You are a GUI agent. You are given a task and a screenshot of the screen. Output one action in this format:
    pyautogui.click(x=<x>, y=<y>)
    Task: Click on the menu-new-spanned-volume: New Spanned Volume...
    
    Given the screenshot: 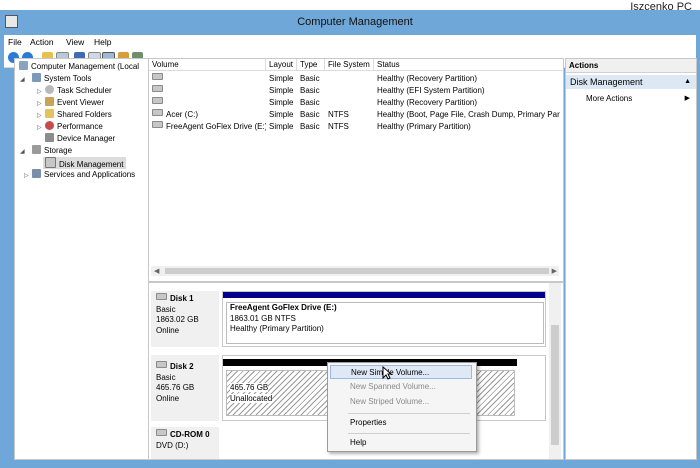 What is the action you would take?
    pyautogui.click(x=401, y=387)
    